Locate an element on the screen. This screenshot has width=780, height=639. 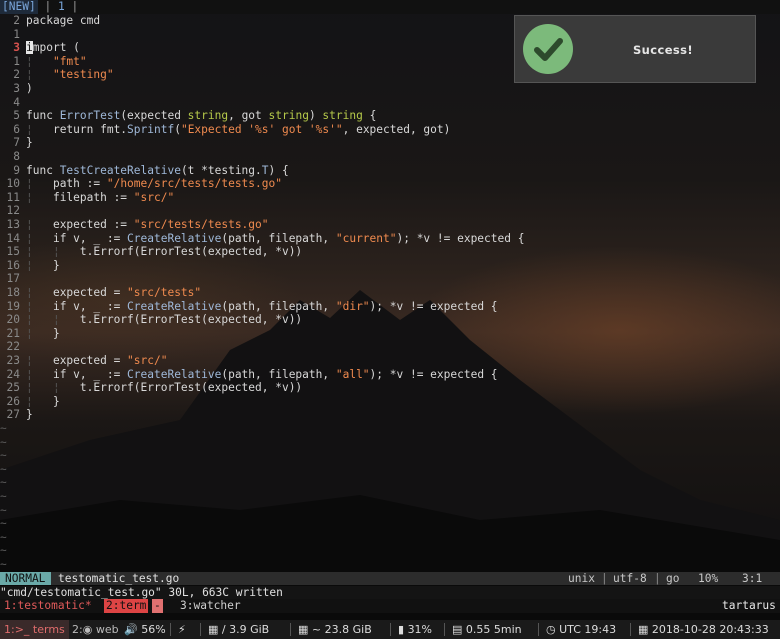
code-line: import ( is located at coordinates (53, 48).